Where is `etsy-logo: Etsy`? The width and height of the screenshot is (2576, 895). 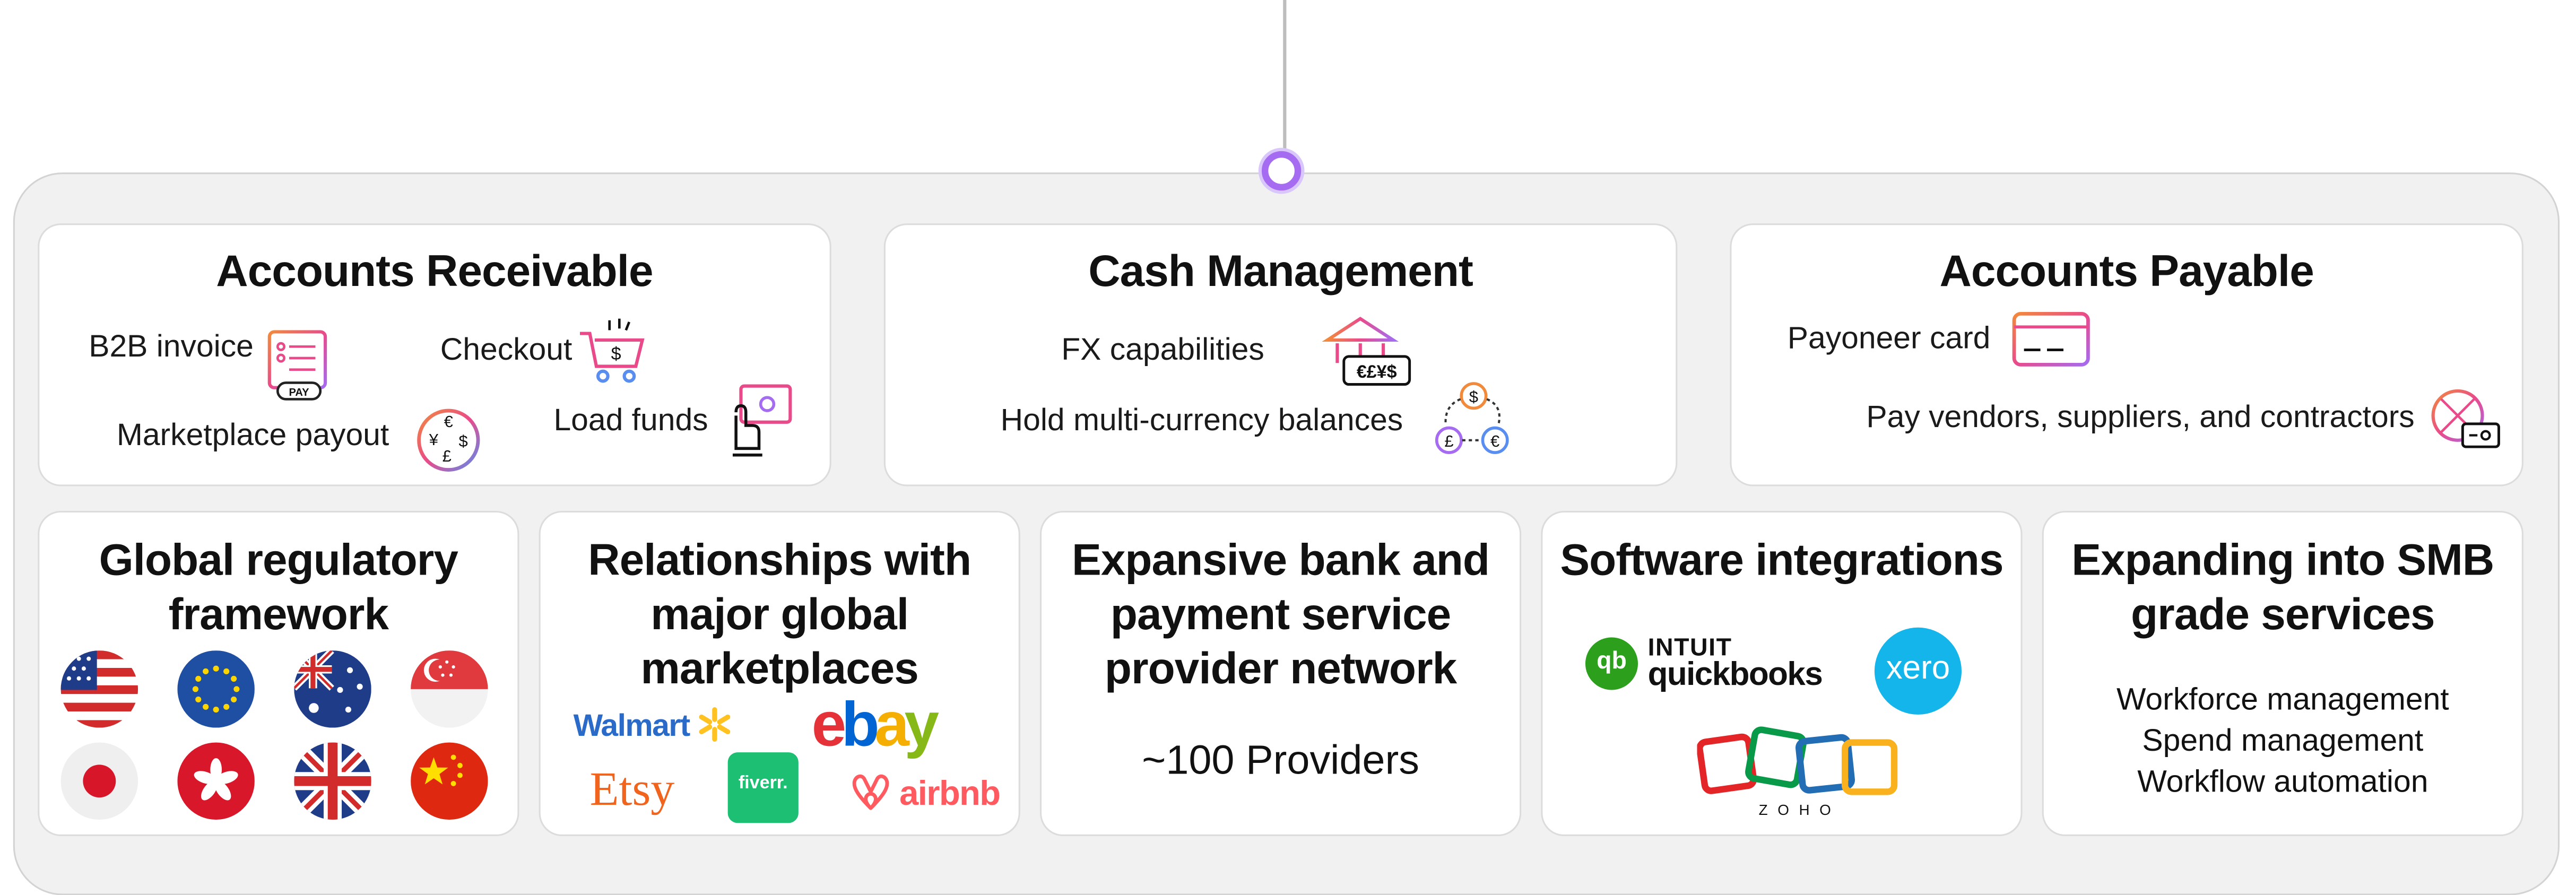
etsy-logo: Etsy is located at coordinates (632, 789).